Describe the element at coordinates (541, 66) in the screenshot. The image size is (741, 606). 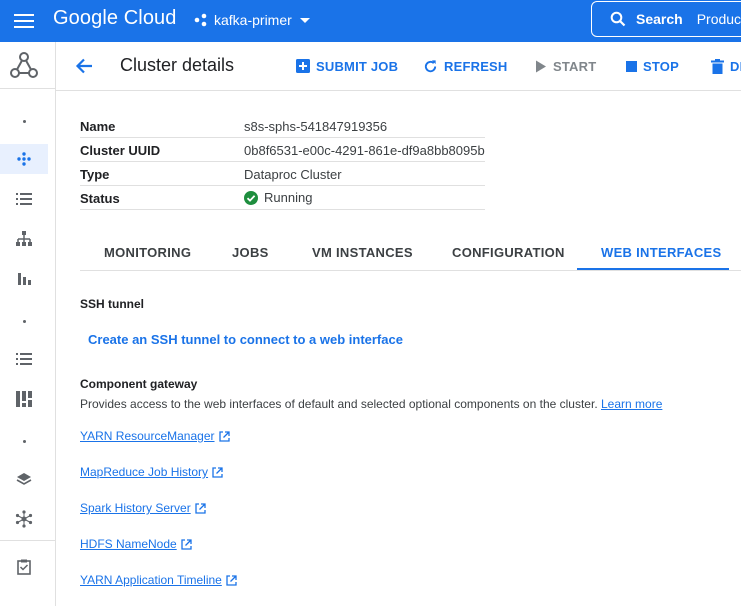
I see `play-icon` at that location.